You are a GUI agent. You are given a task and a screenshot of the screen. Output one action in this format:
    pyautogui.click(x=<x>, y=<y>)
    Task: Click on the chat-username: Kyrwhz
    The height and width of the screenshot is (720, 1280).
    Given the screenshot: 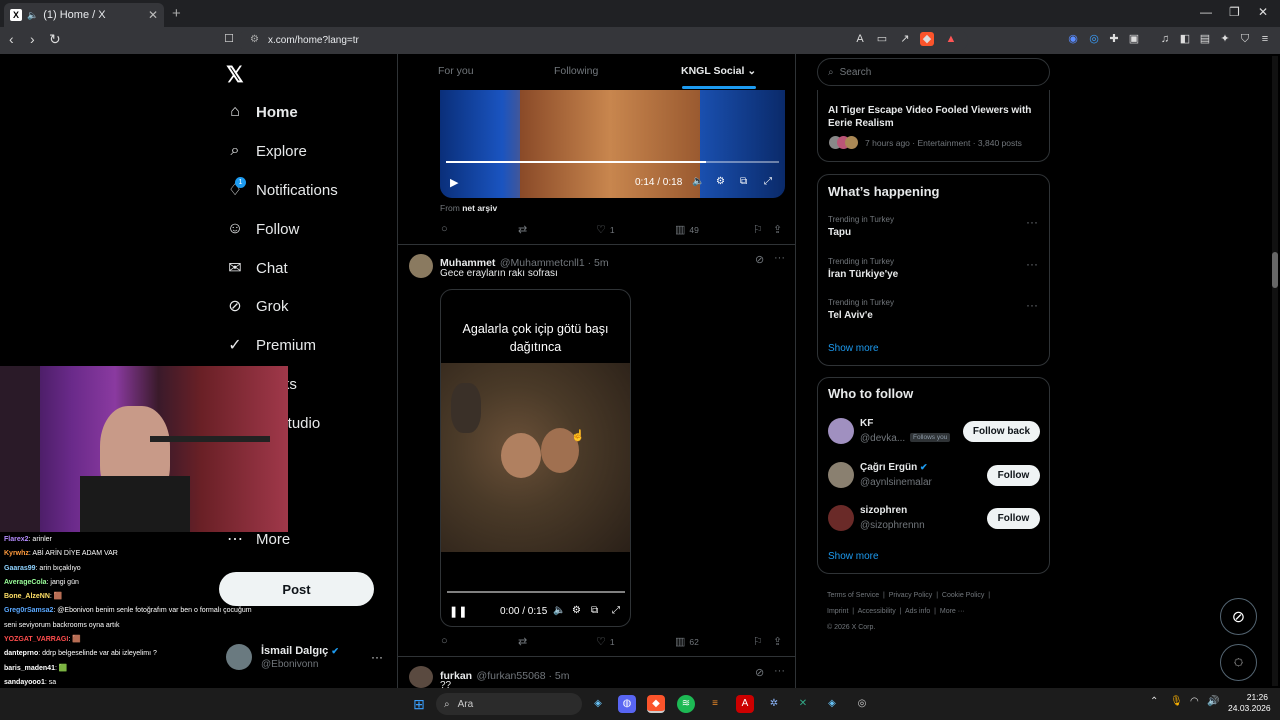 What is the action you would take?
    pyautogui.click(x=16, y=553)
    